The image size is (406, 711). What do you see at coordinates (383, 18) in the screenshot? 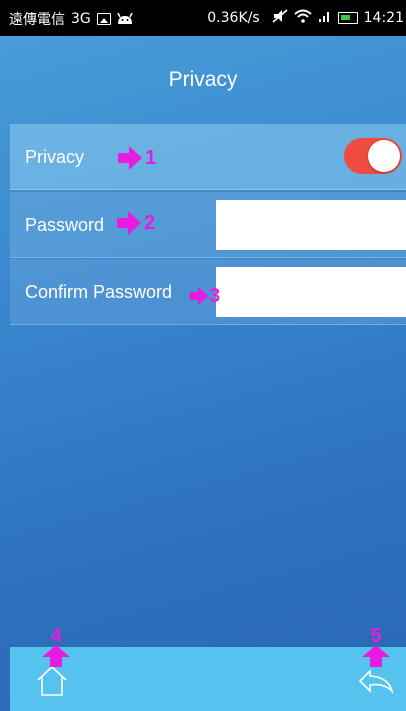
I see `clock: 14:21` at bounding box center [383, 18].